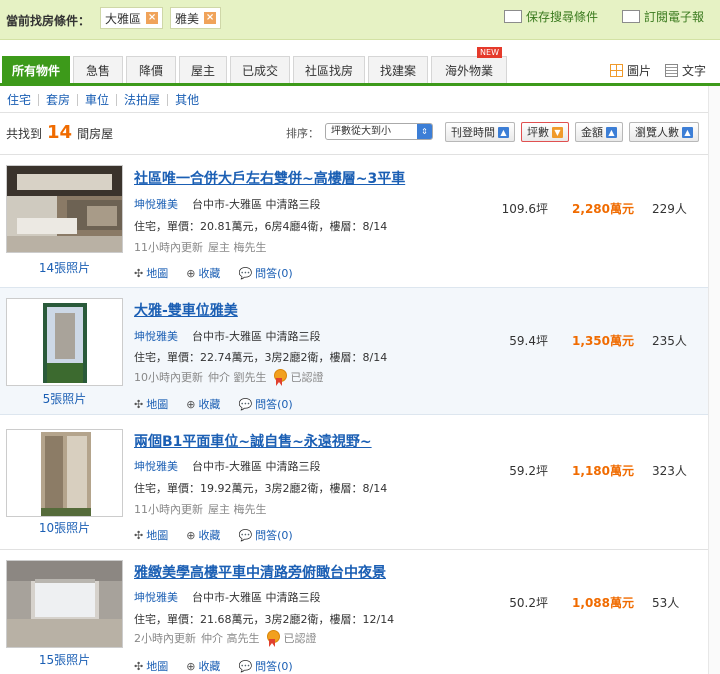 This screenshot has height=674, width=720. I want to click on list-icon, so click(671, 70).